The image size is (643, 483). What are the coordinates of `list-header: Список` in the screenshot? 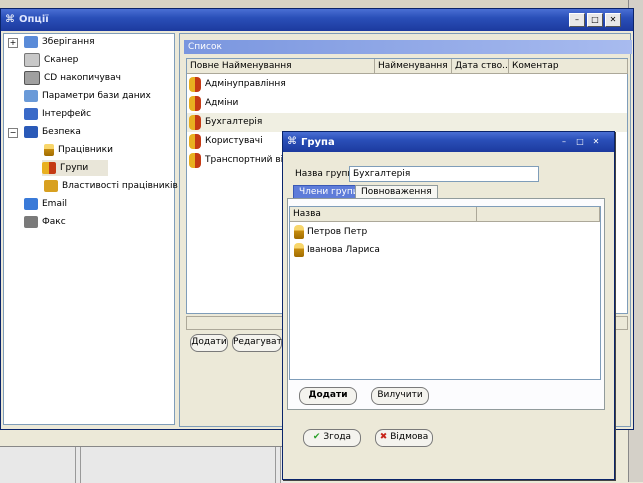 It's located at (408, 47).